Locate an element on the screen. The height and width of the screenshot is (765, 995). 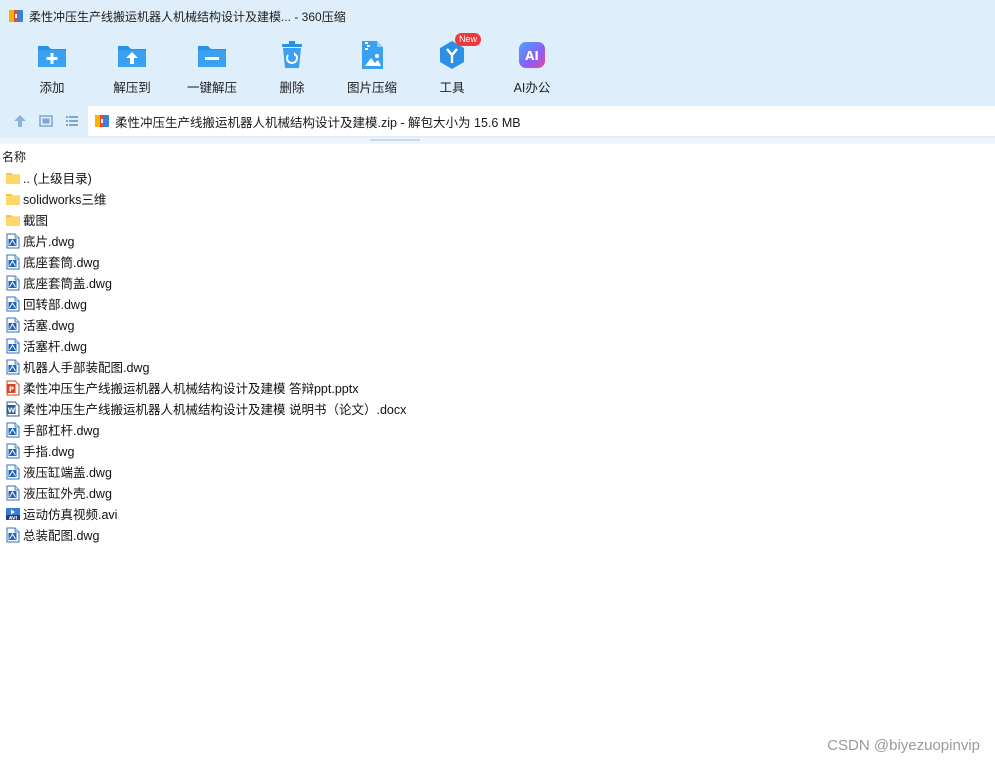
image-compress-button: 图片压缩 is located at coordinates (372, 68).